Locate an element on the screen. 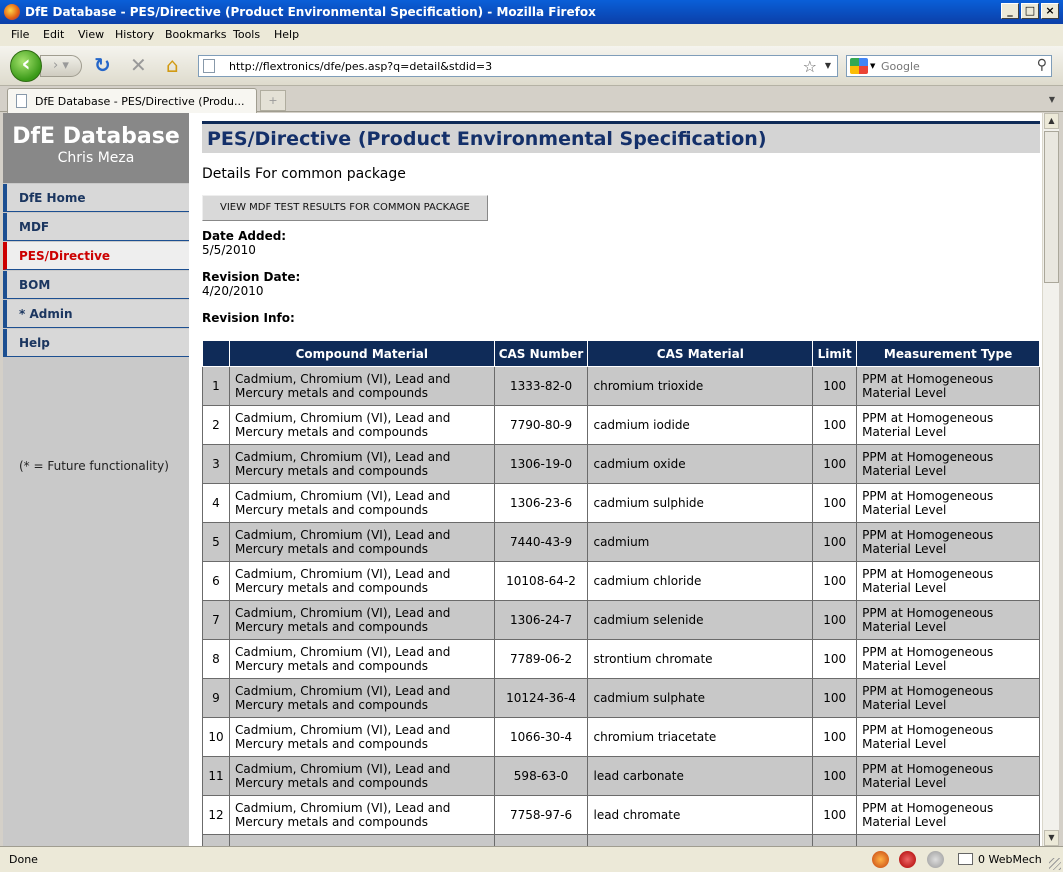 This screenshot has width=1063, height=872. menu-bookmarks: Bookmarks is located at coordinates (195, 34).